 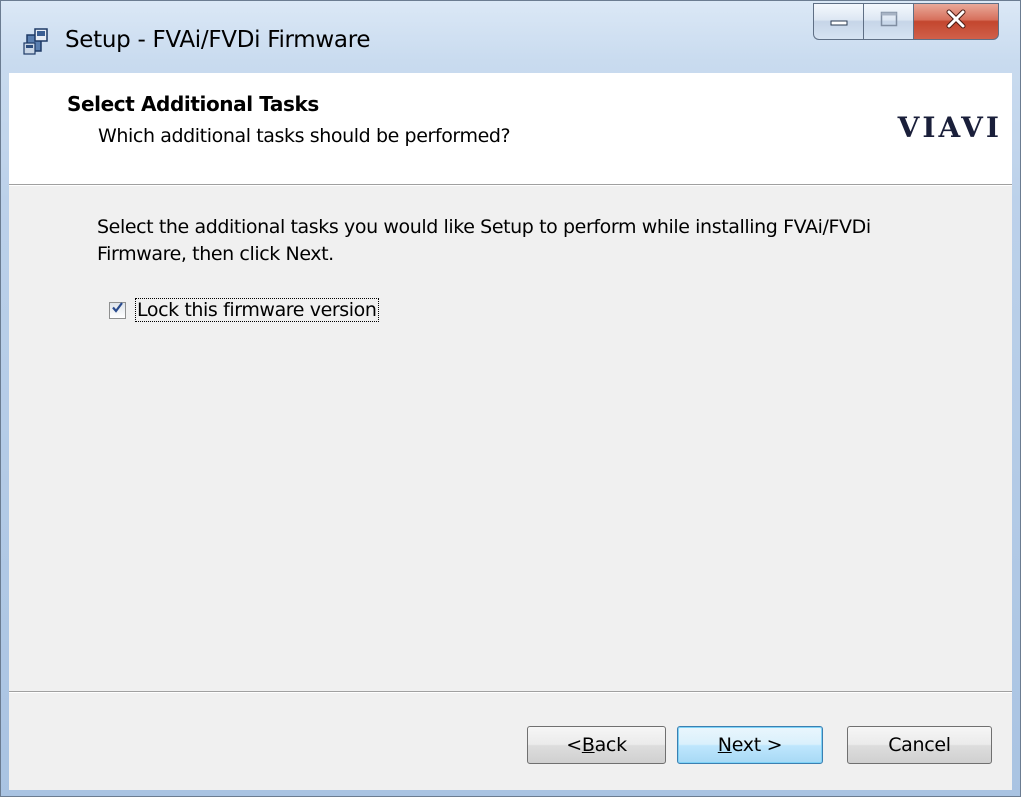 I want to click on minimize-button, so click(x=838, y=21).